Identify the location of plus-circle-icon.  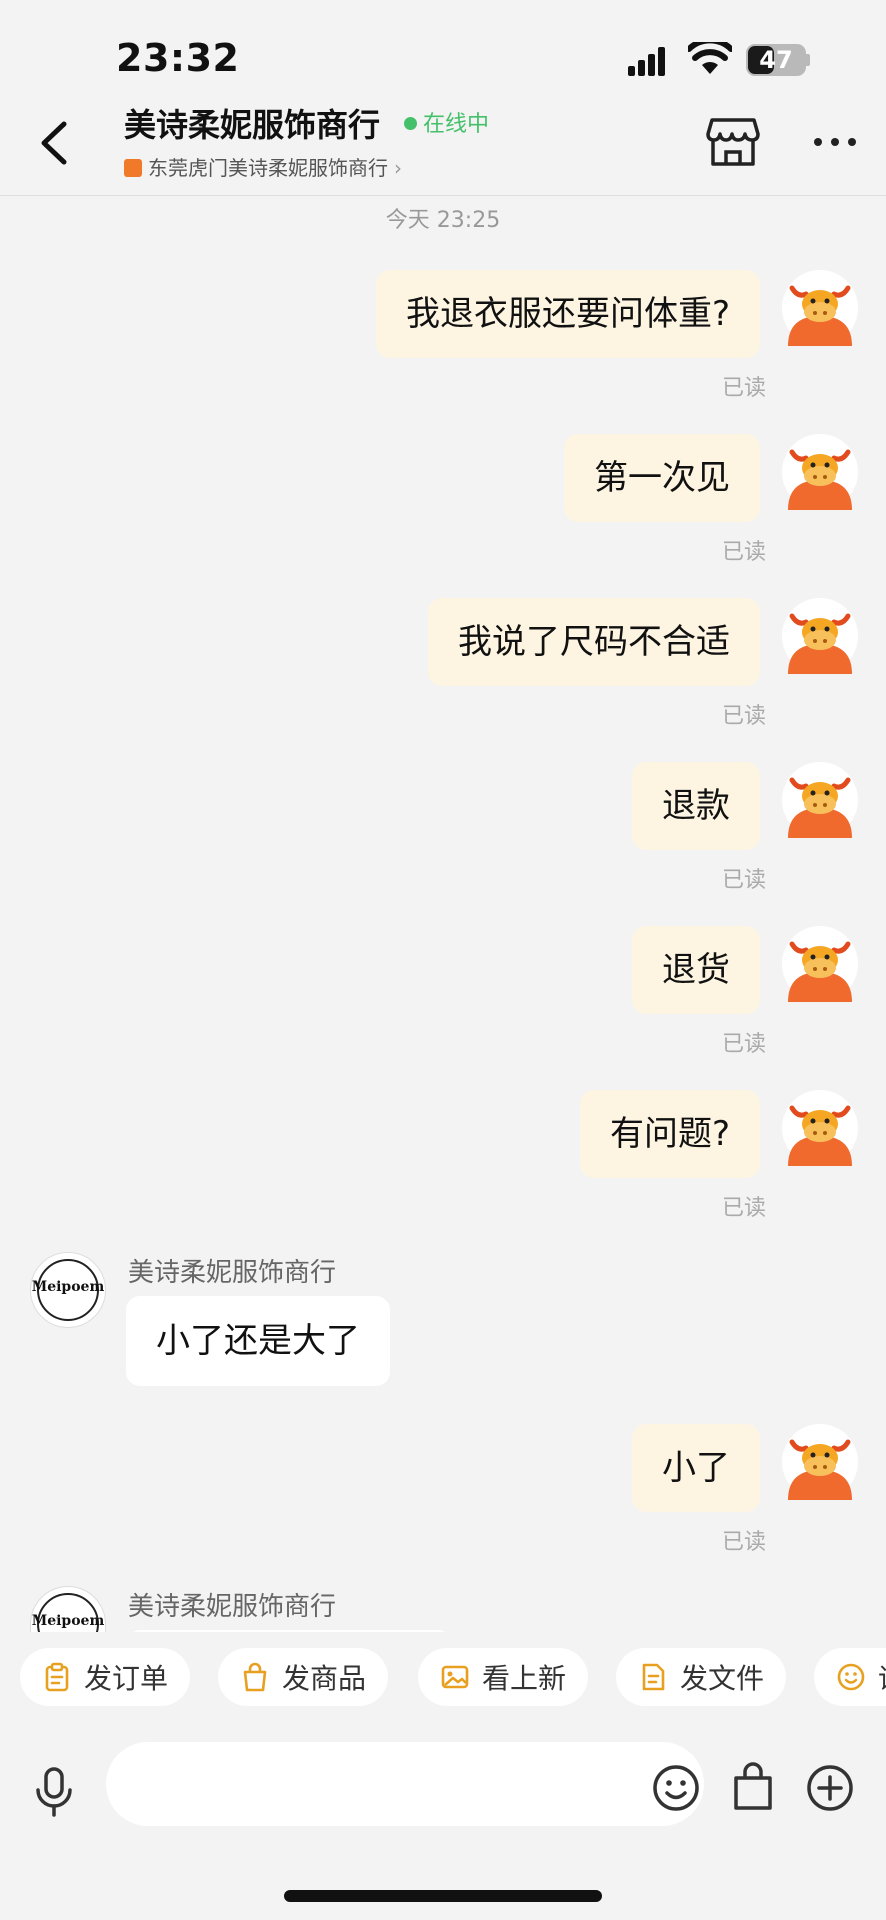
(830, 1788).